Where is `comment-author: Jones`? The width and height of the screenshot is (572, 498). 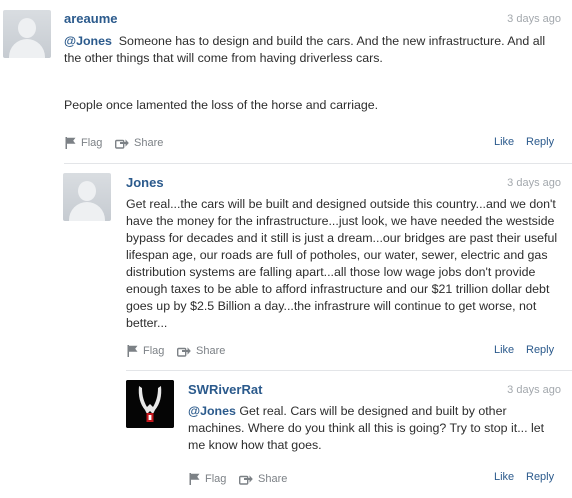
comment-author: Jones is located at coordinates (145, 182).